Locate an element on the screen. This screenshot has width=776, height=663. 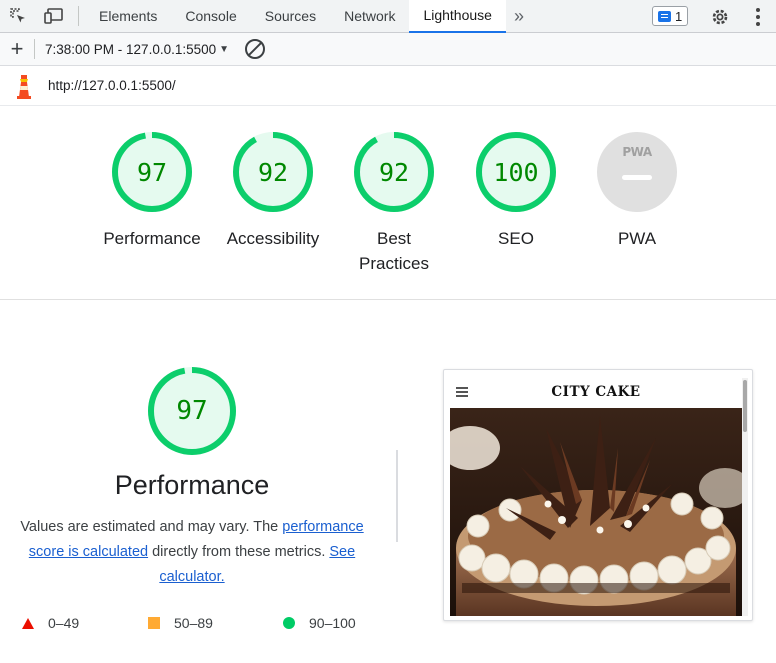
settings-gear-icon is located at coordinates (720, 17).